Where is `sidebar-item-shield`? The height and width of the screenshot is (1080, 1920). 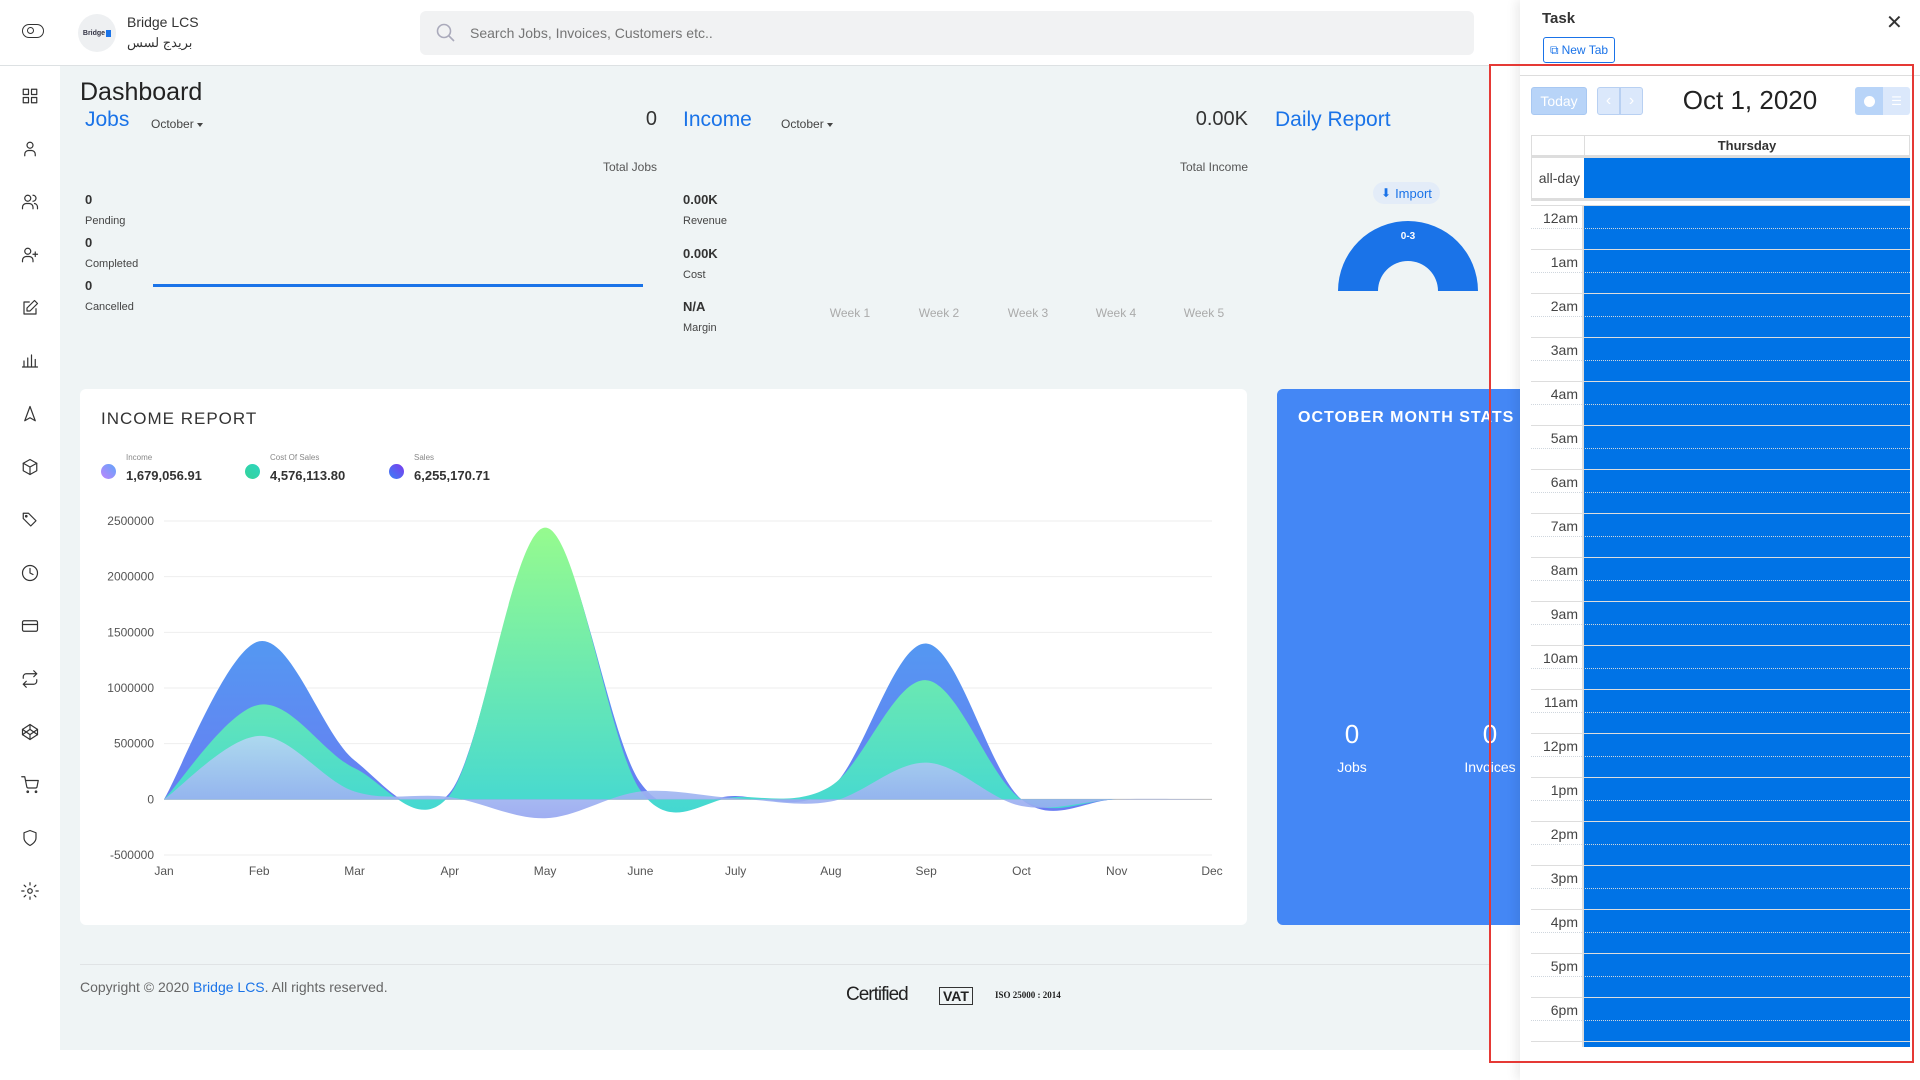 sidebar-item-shield is located at coordinates (30, 838).